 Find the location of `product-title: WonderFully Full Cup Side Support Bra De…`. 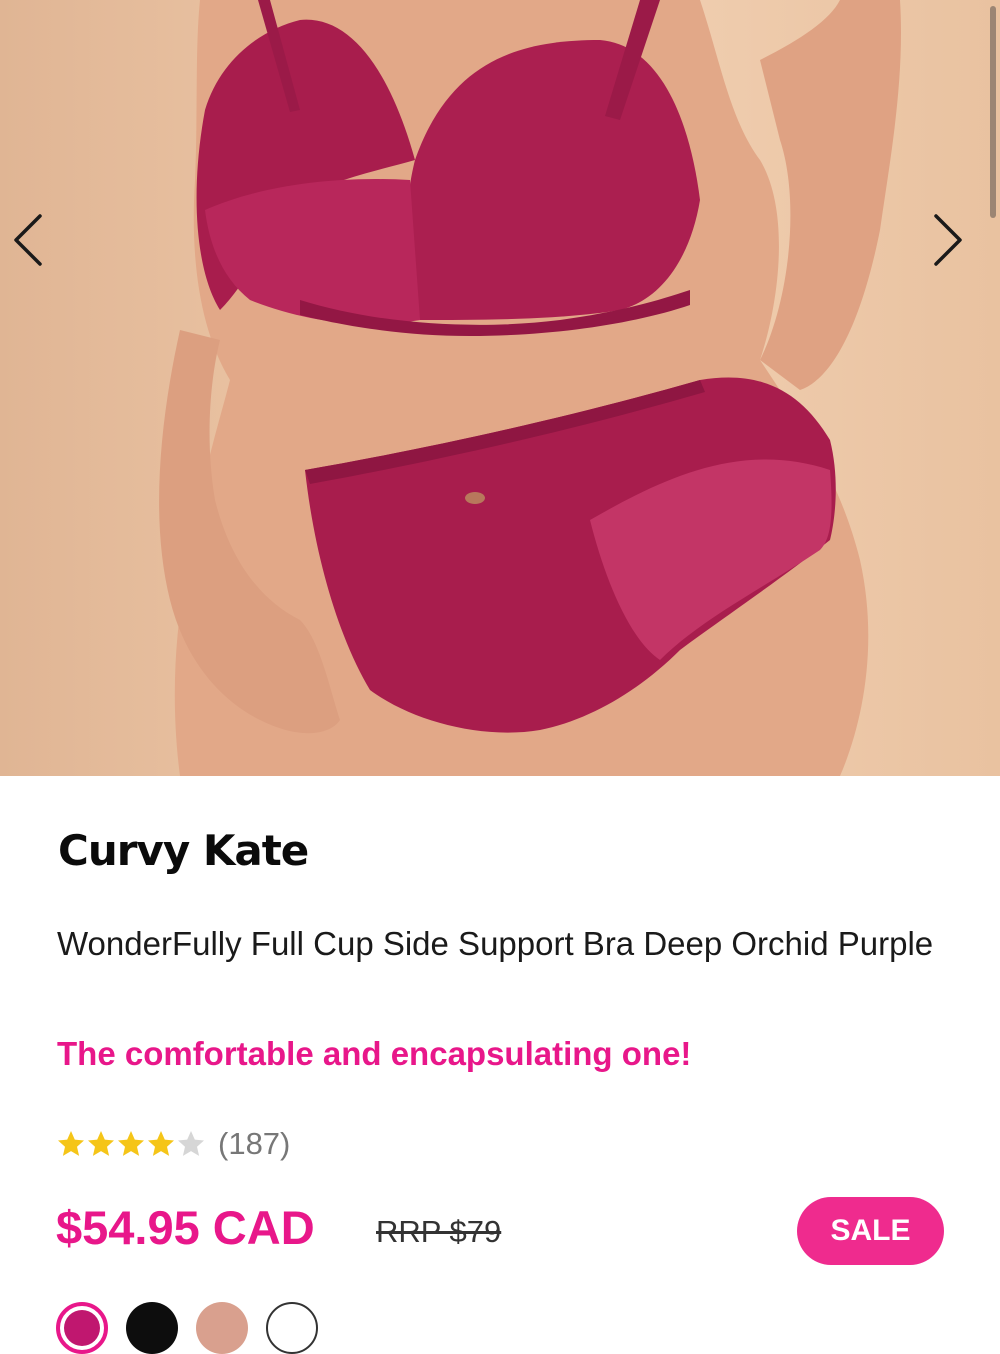

product-title: WonderFully Full Cup Side Support Bra De… is located at coordinates (495, 943).